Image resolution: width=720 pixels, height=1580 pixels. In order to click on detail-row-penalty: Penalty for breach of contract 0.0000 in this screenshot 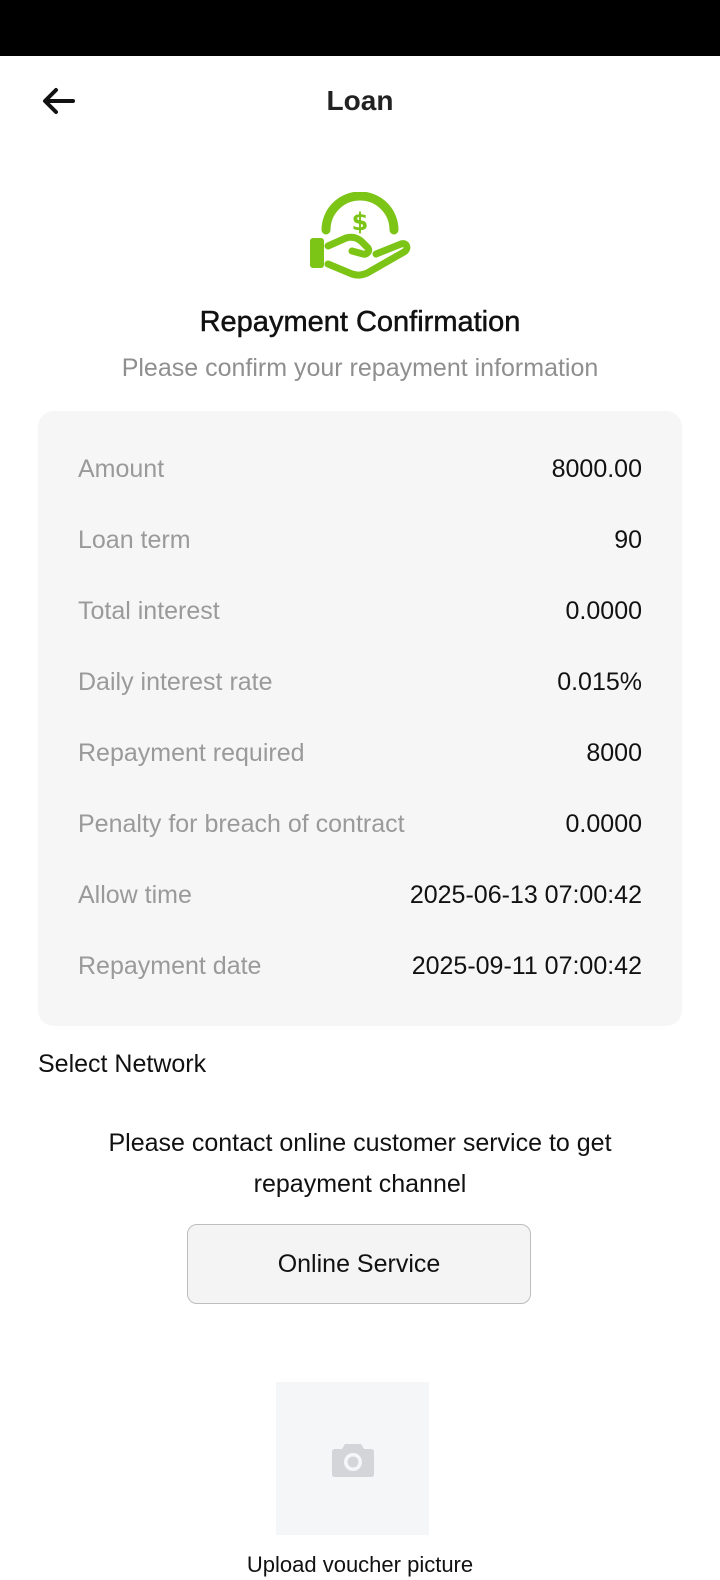, I will do `click(360, 824)`.